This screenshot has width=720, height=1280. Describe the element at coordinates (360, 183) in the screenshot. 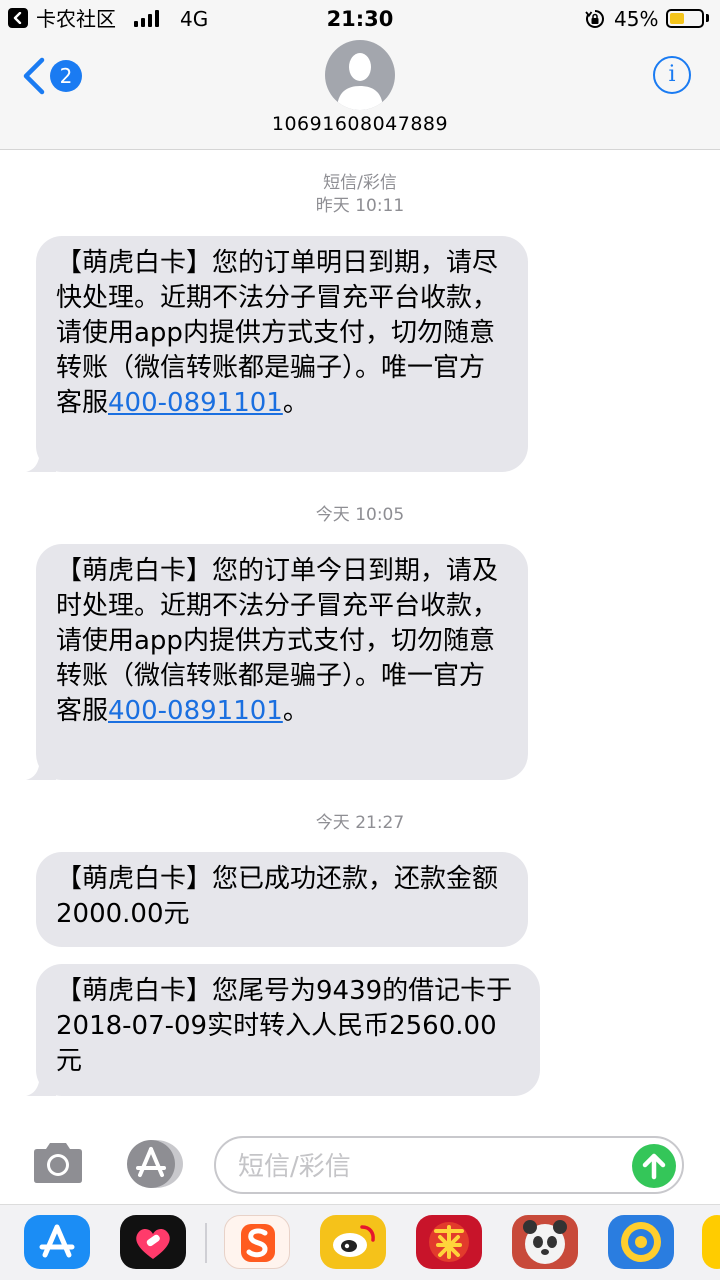

I see `service-label: 短信/彩信` at that location.